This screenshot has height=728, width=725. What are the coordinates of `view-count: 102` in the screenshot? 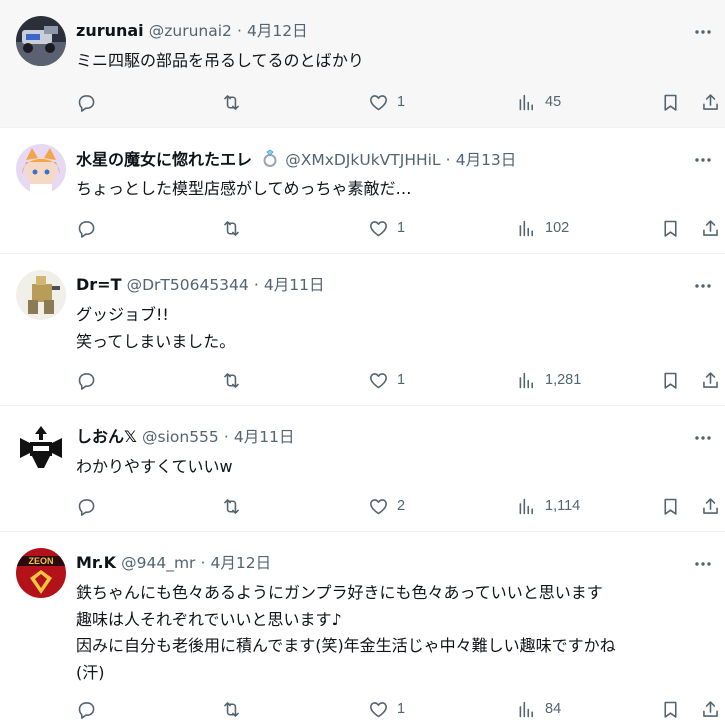 It's located at (557, 228).